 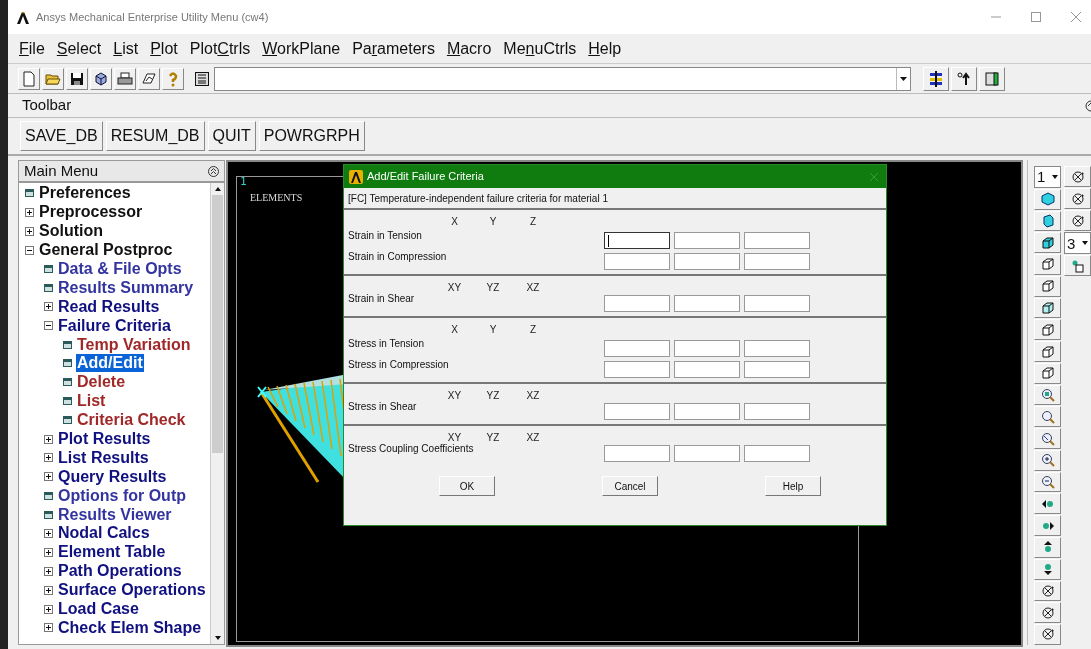 What do you see at coordinates (85, 193) in the screenshot?
I see `menu-tree-item: Preferences` at bounding box center [85, 193].